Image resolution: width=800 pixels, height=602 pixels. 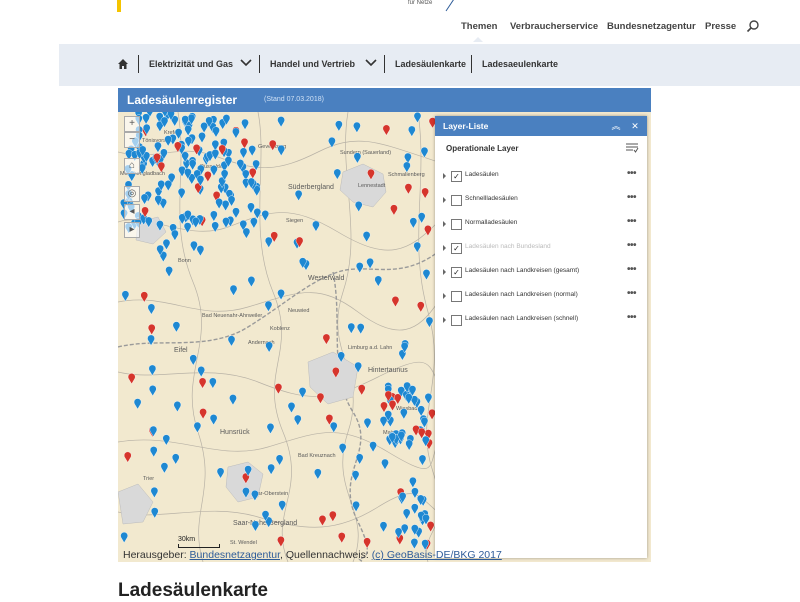 What do you see at coordinates (148, 479) in the screenshot?
I see `place-label: Trier` at bounding box center [148, 479].